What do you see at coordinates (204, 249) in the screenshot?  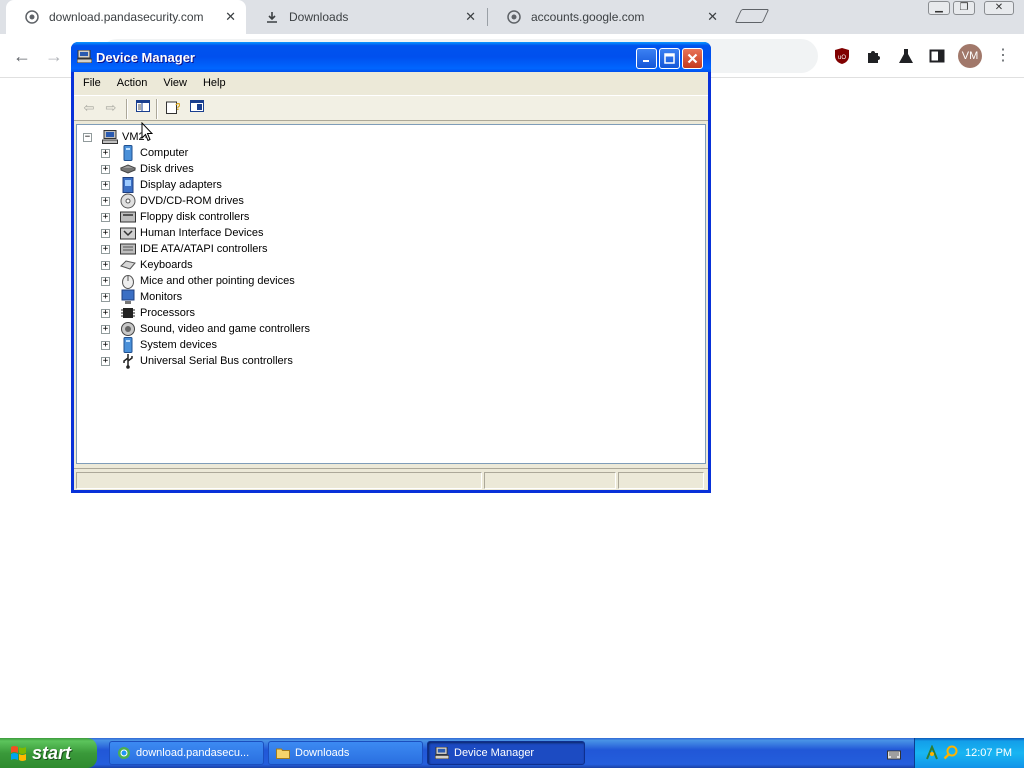 I see `tree-item-label: IDE ATA/ATAPI controllers` at bounding box center [204, 249].